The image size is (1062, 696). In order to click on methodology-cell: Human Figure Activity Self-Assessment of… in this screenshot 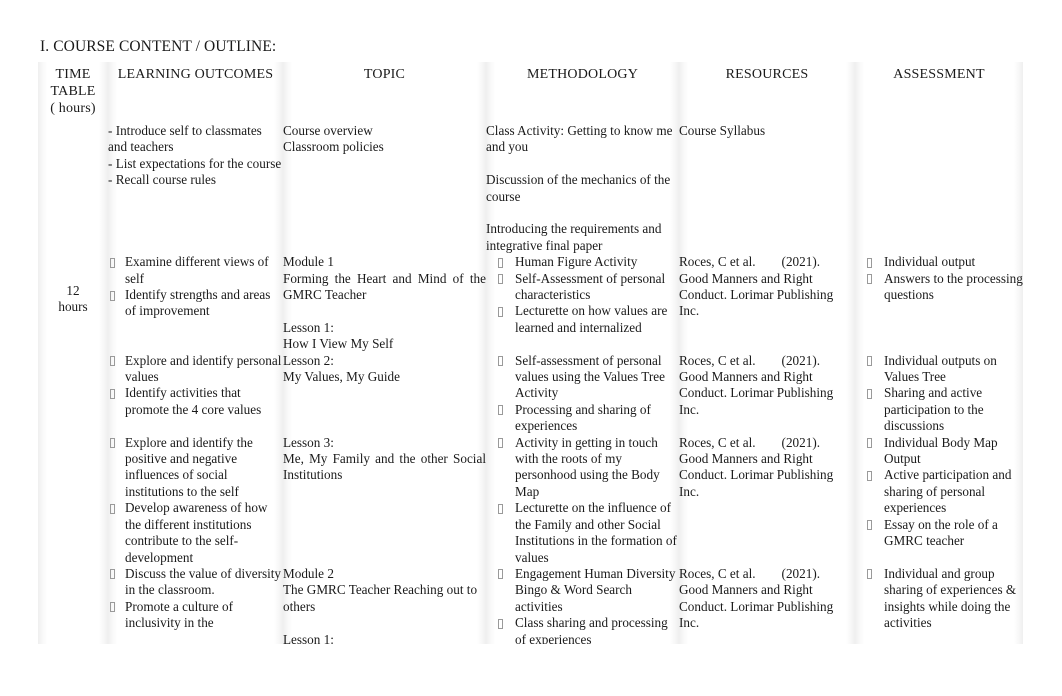, I will do `click(582, 303)`.